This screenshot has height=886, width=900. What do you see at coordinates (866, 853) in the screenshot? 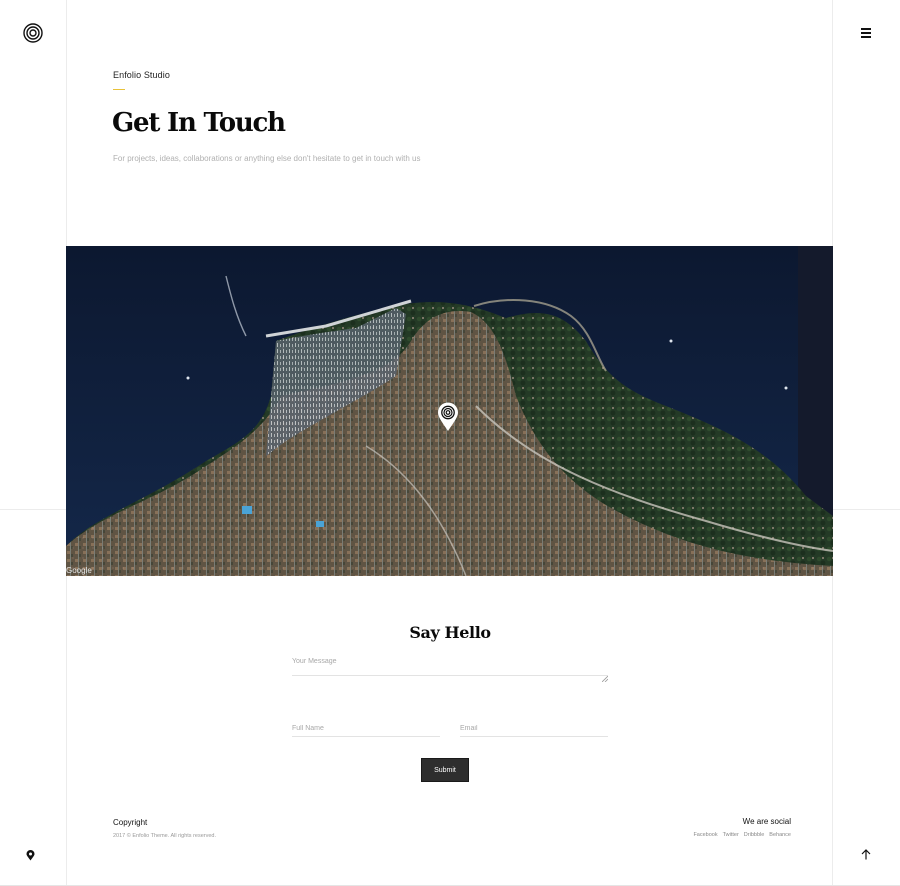
I see `arrow-up-icon` at bounding box center [866, 853].